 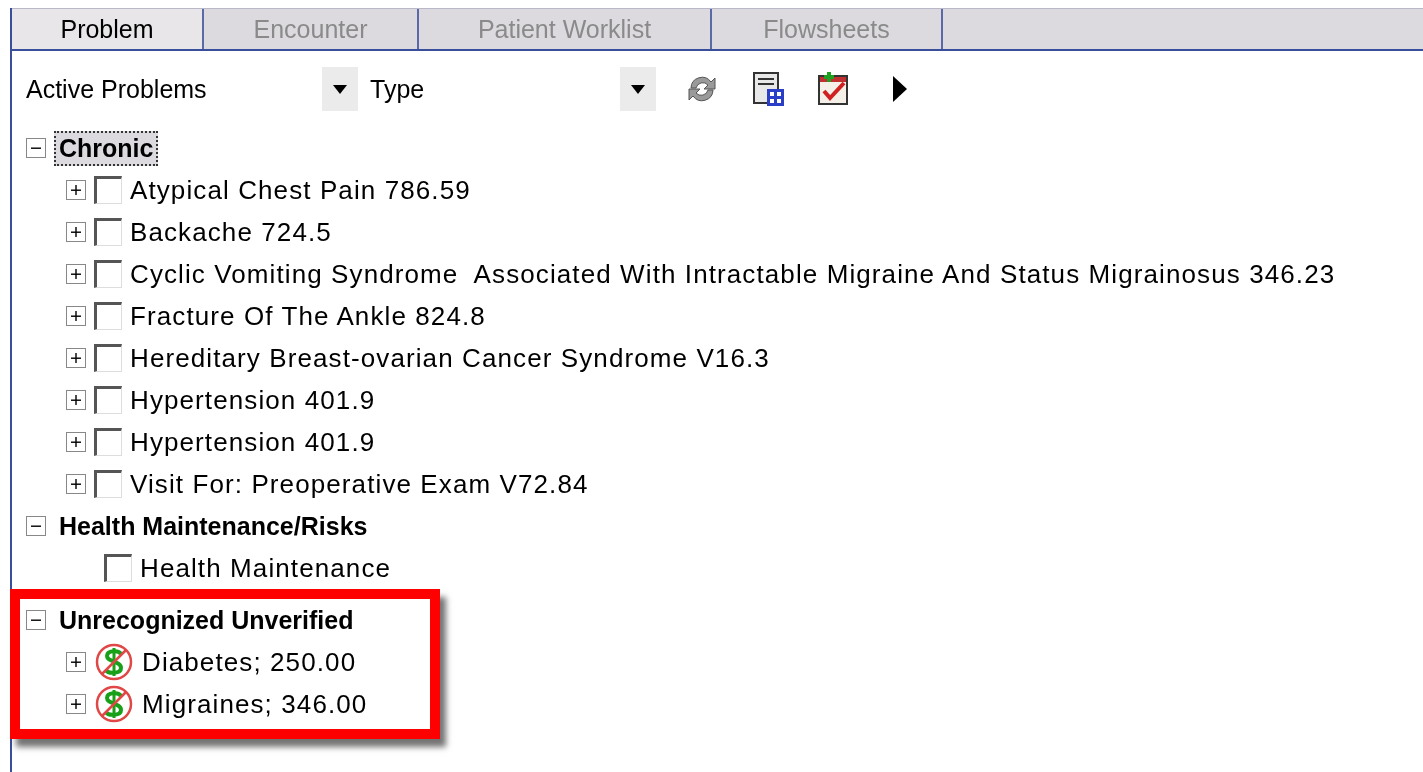 I want to click on problem-item: Backache 724.5, so click(x=231, y=232).